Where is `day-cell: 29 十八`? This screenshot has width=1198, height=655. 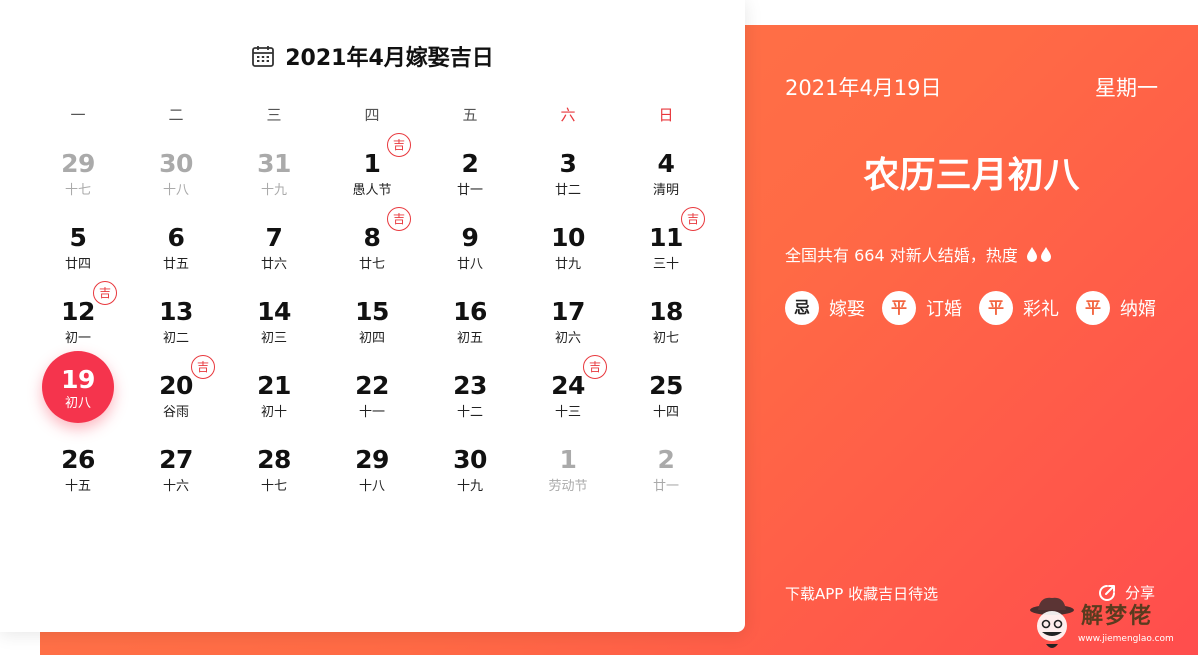
day-cell: 29 十八 is located at coordinates (372, 480).